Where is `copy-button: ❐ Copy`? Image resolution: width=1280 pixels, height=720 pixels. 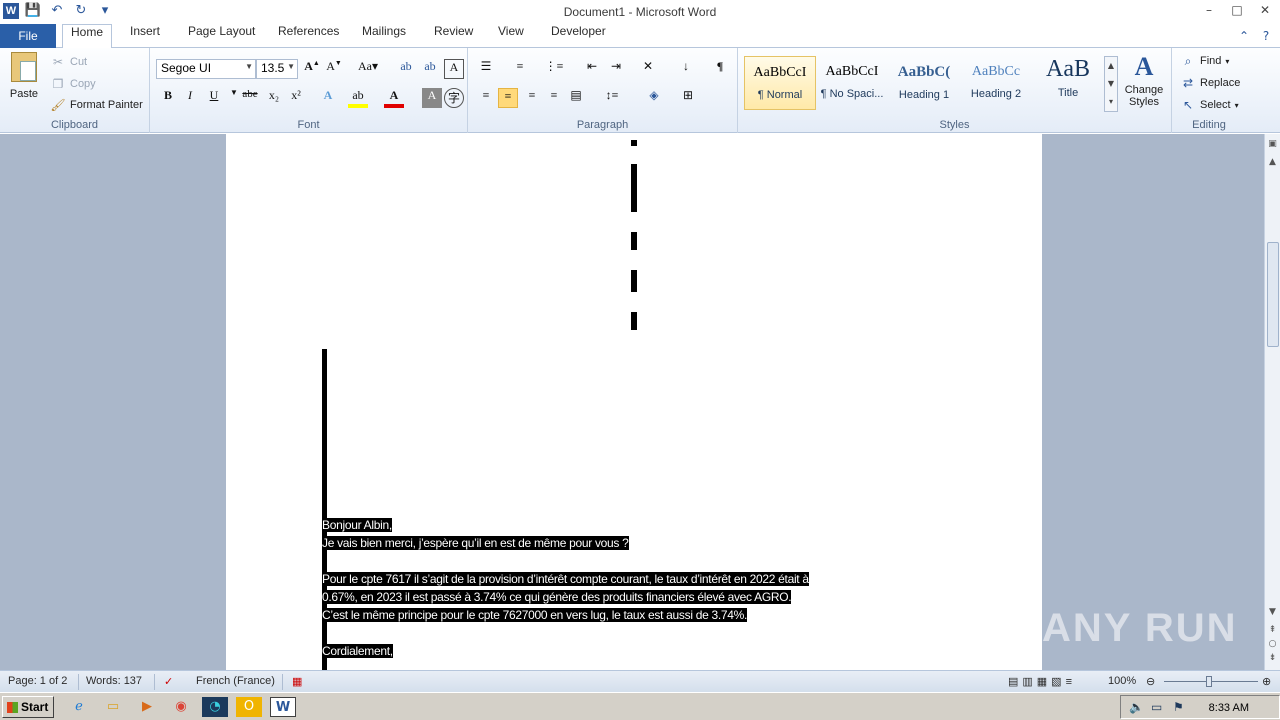
copy-button: ❐ Copy is located at coordinates (73, 84).